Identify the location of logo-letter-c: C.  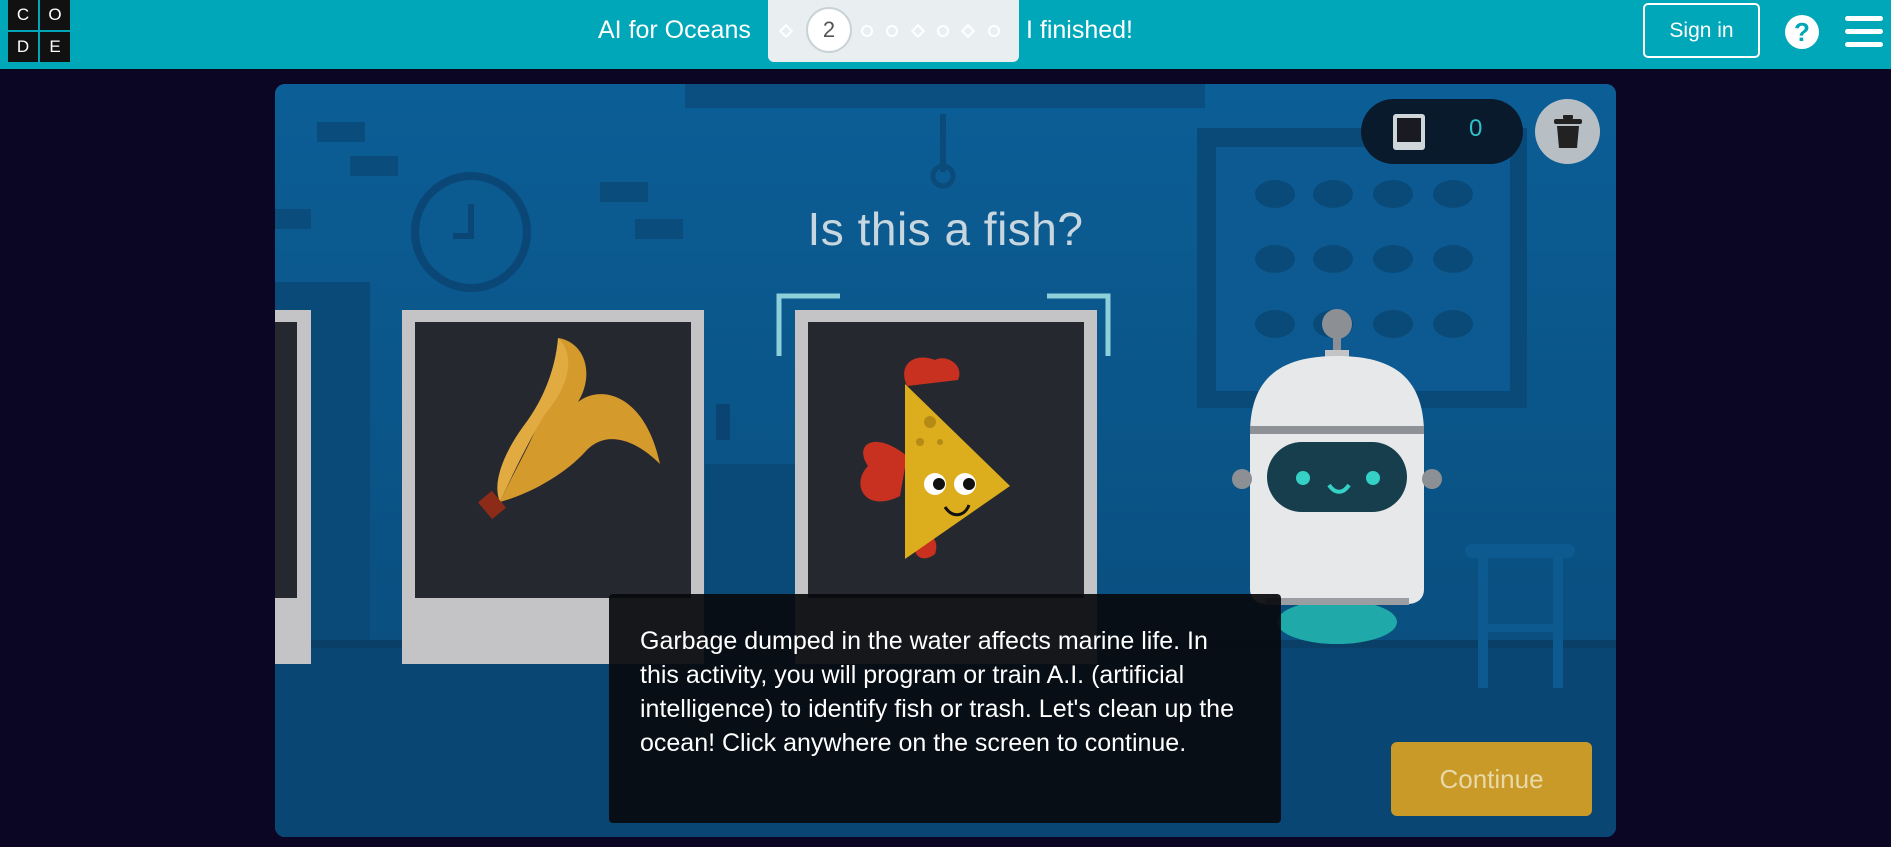
(23, 15).